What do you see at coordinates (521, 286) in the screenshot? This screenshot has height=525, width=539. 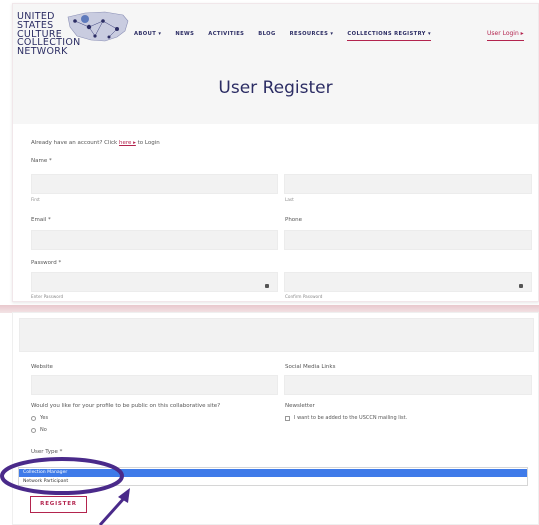 I see `confirm-password-reveal-icon` at bounding box center [521, 286].